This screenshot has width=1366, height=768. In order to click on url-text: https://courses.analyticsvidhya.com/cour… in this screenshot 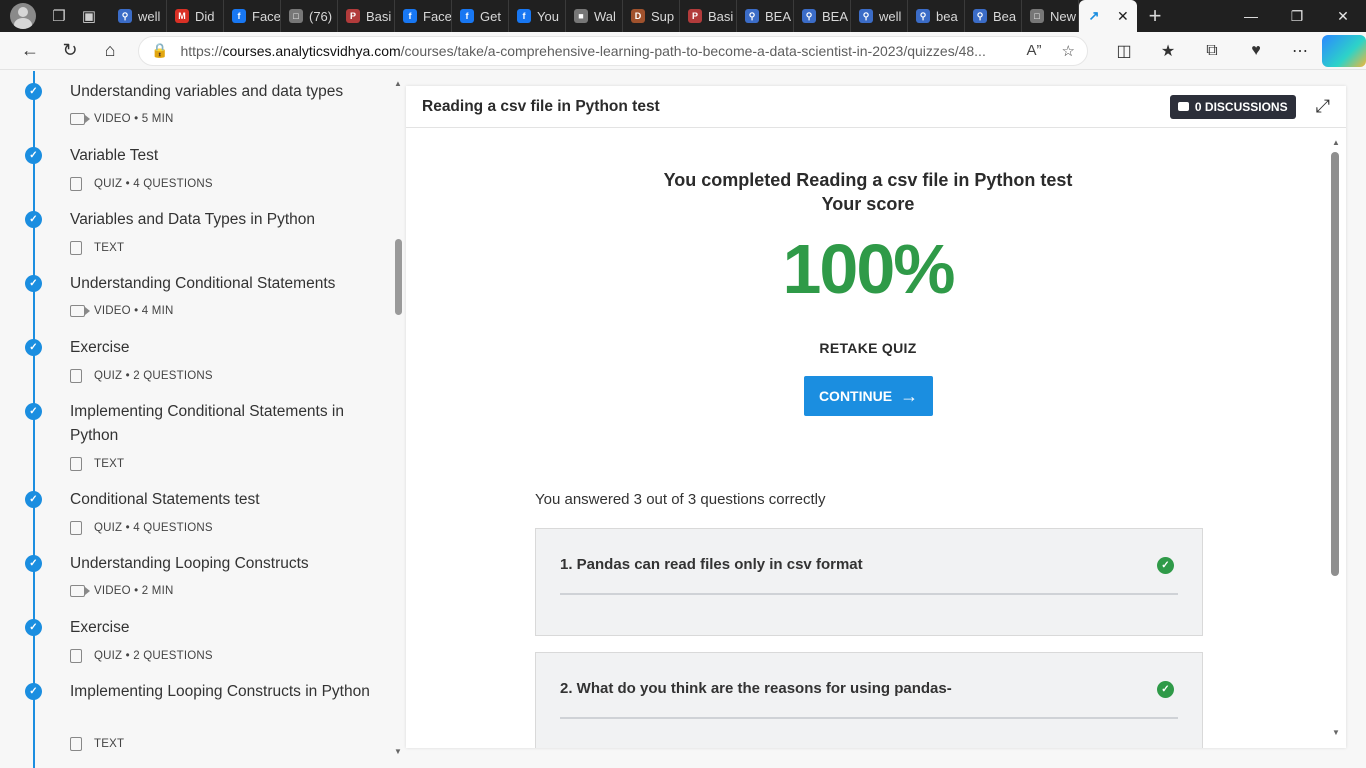, I will do `click(593, 51)`.